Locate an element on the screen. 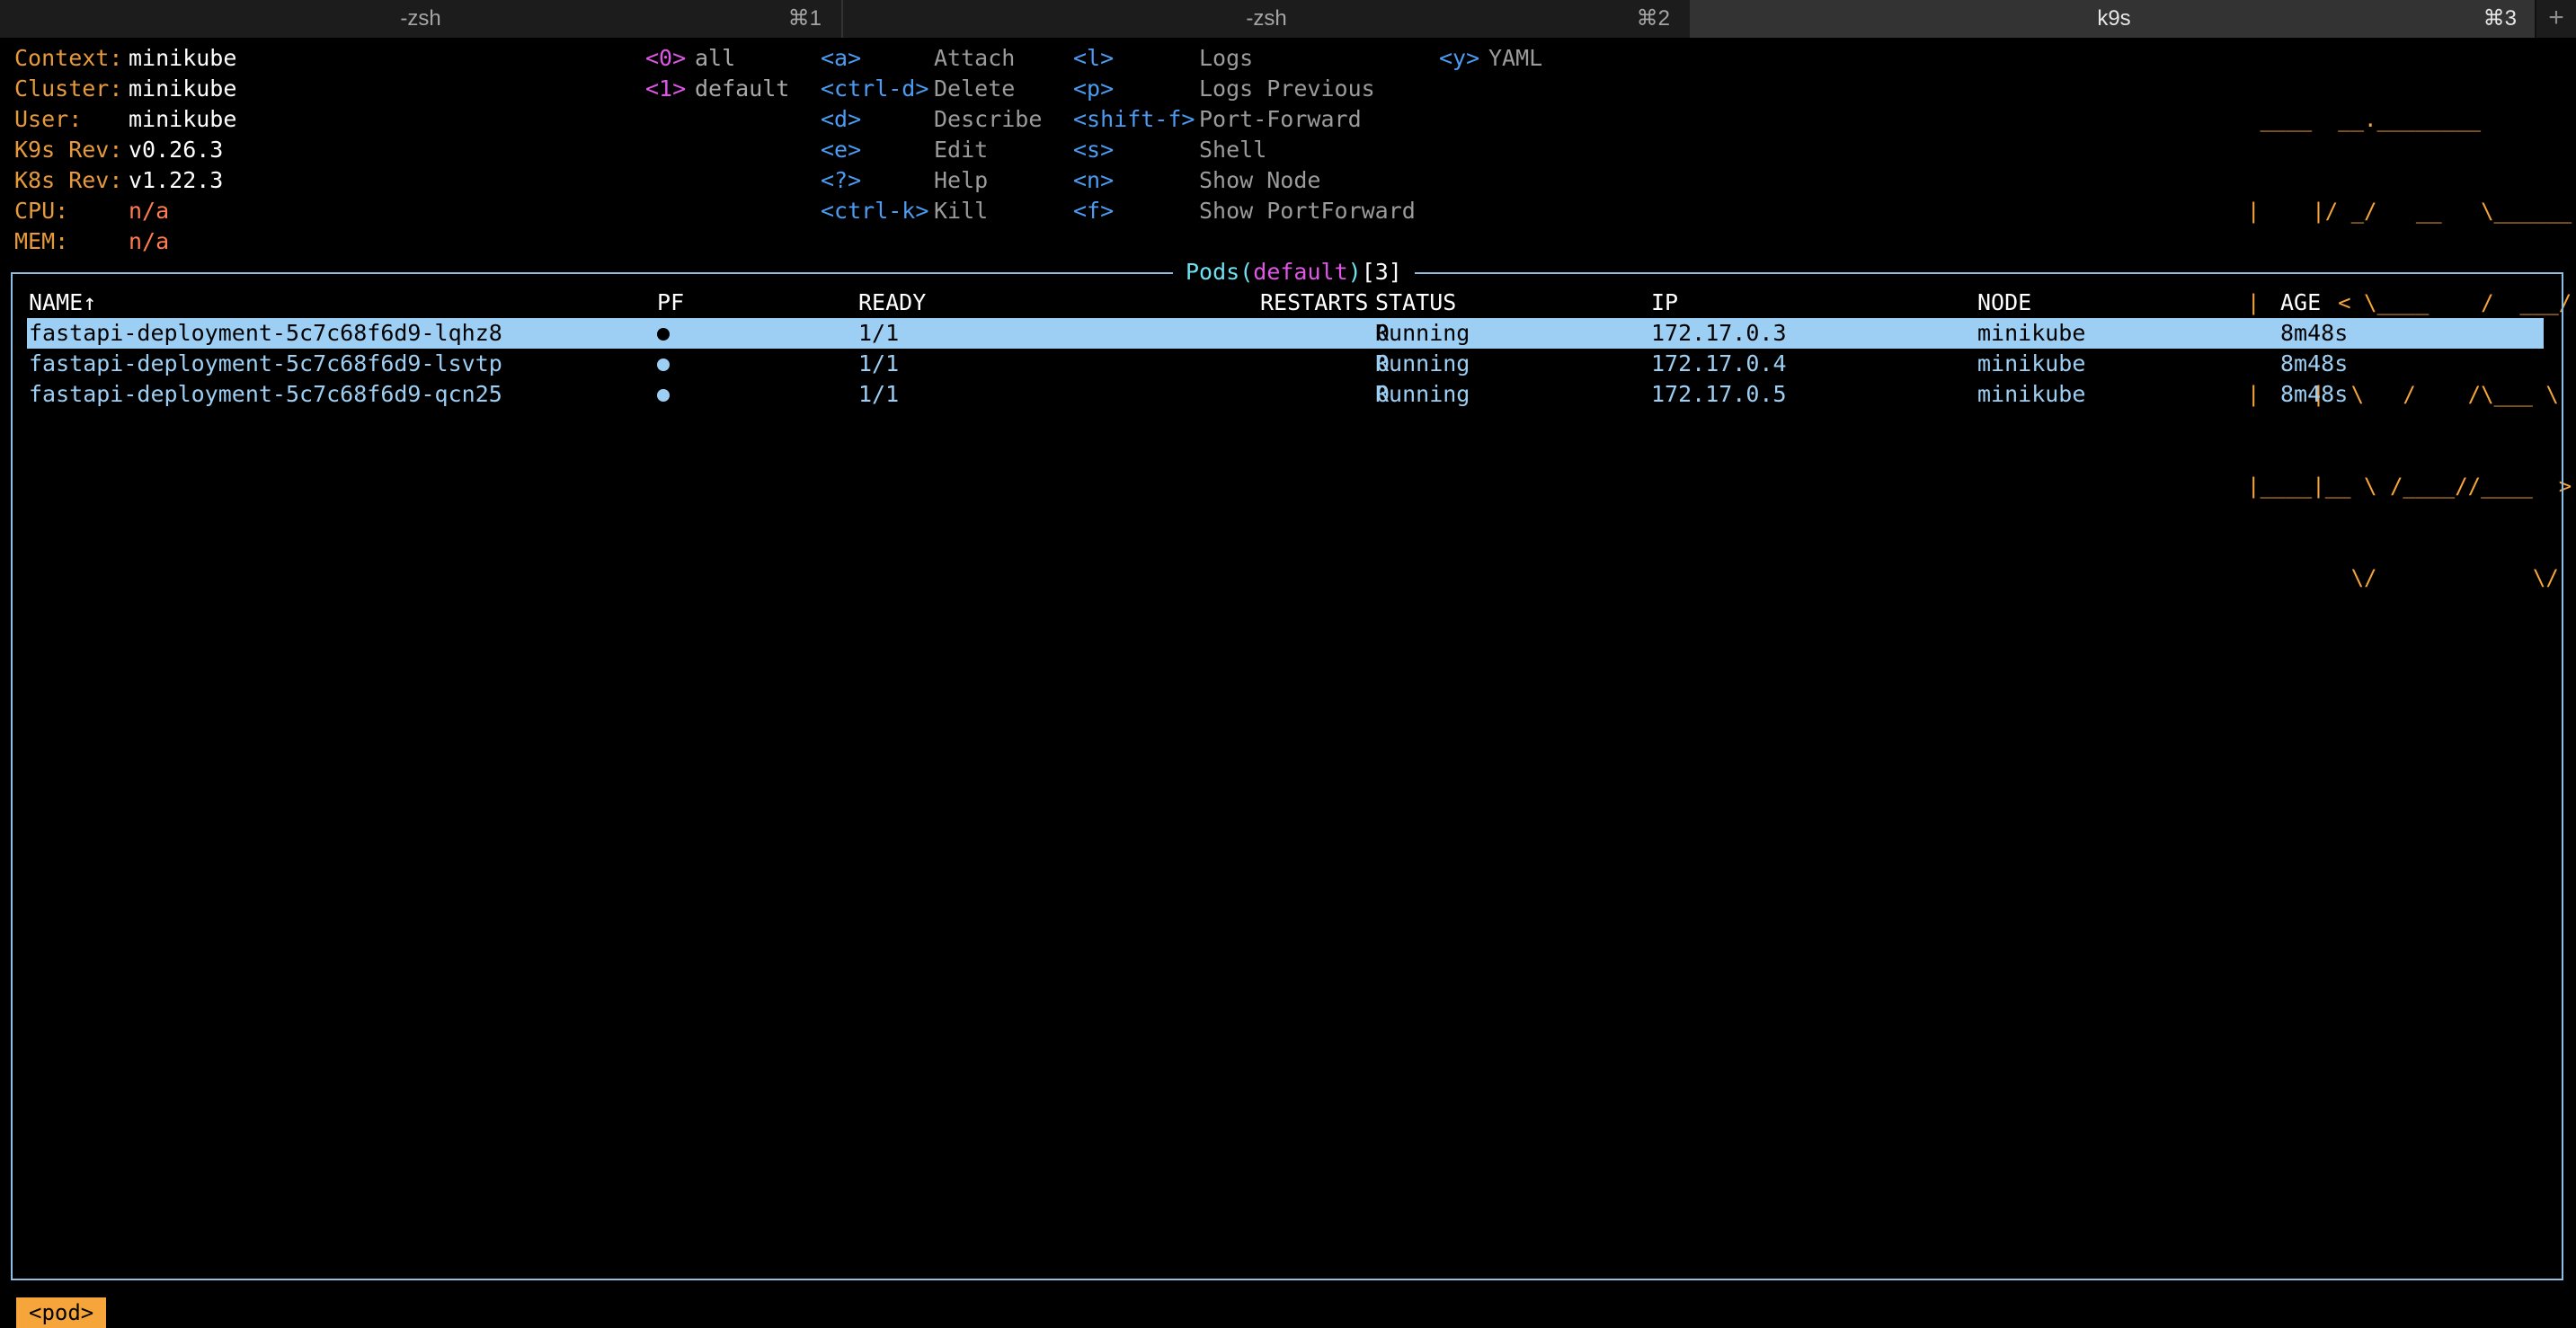 This screenshot has width=2576, height=1328. tab-shortcut: ⌘3 is located at coordinates (2500, 18).